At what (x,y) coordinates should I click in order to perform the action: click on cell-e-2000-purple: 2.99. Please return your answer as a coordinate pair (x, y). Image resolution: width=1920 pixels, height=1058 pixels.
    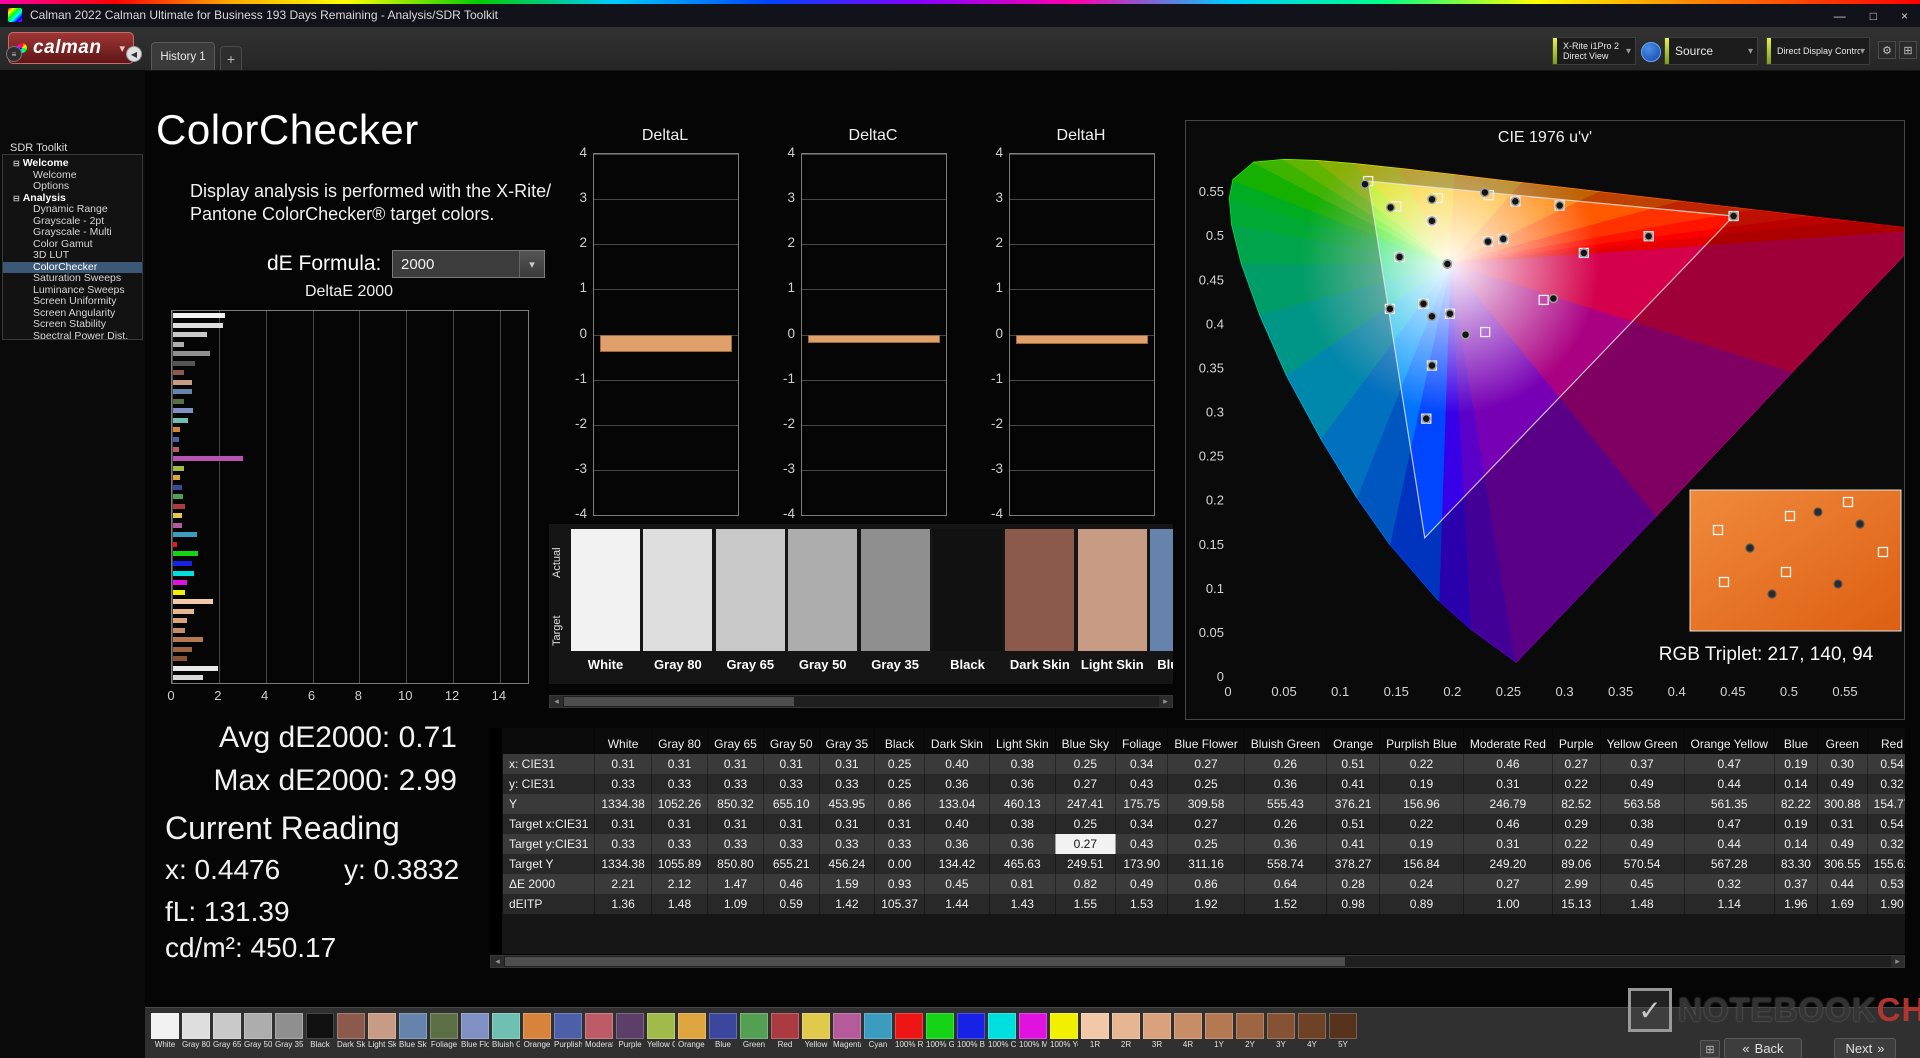
    Looking at the image, I should click on (1576, 884).